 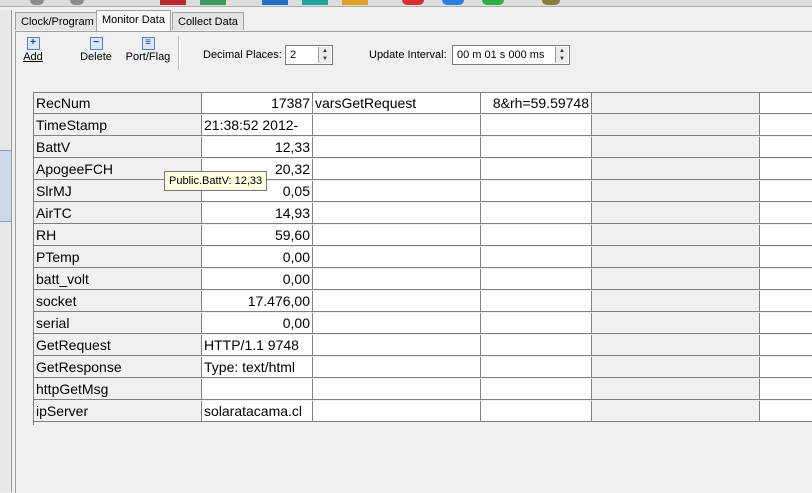 What do you see at coordinates (118, 213) in the screenshot?
I see `field-name: AirTC` at bounding box center [118, 213].